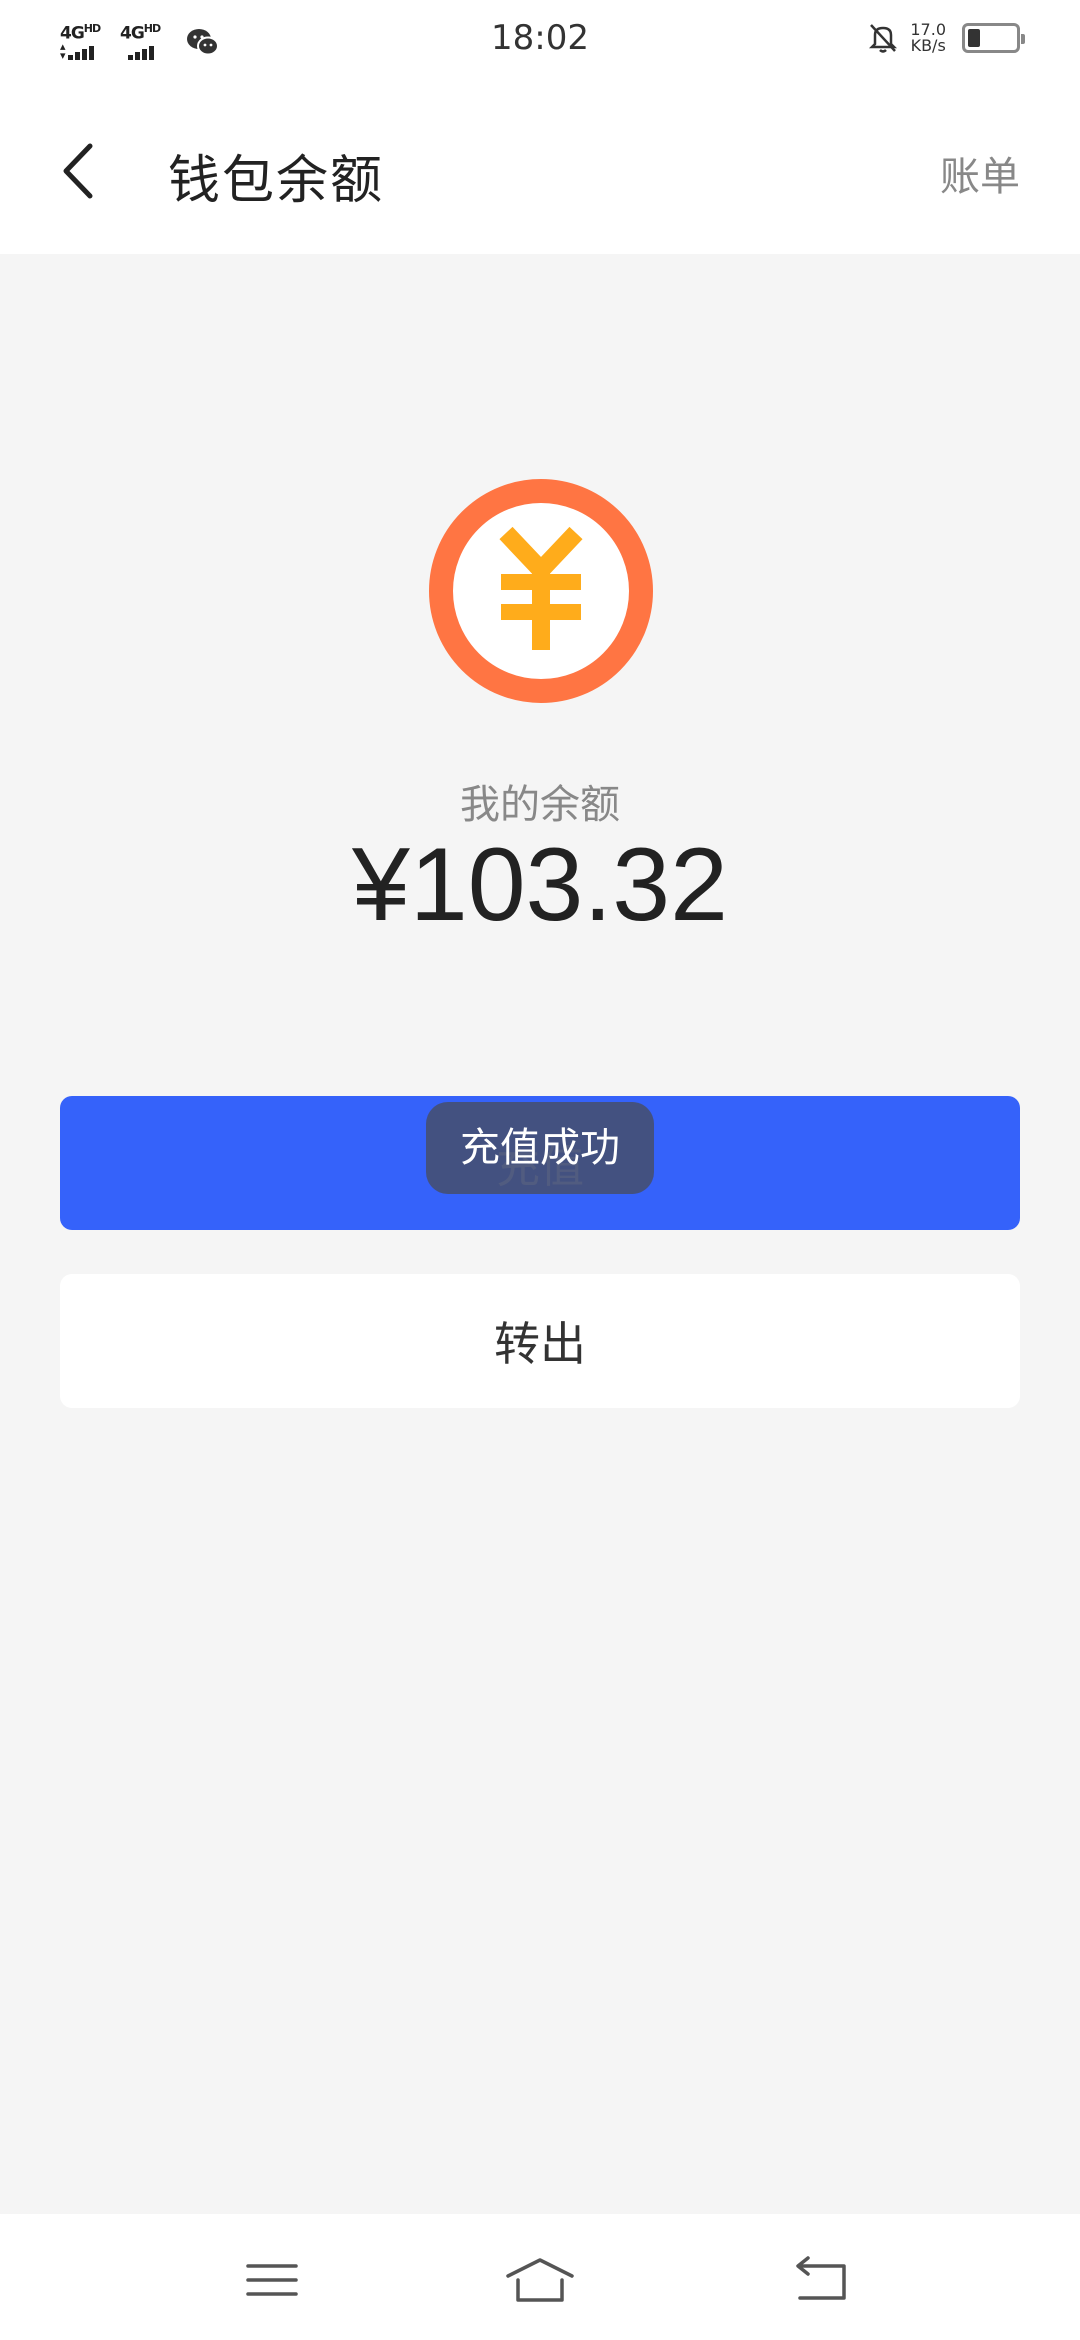 The height and width of the screenshot is (2340, 1080). I want to click on back-arrow-icon, so click(822, 2280).